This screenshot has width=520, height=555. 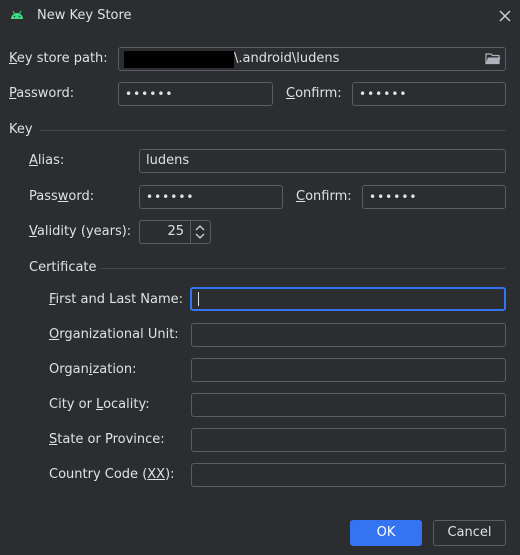 I want to click on validity-spinner: 25, so click(x=175, y=232).